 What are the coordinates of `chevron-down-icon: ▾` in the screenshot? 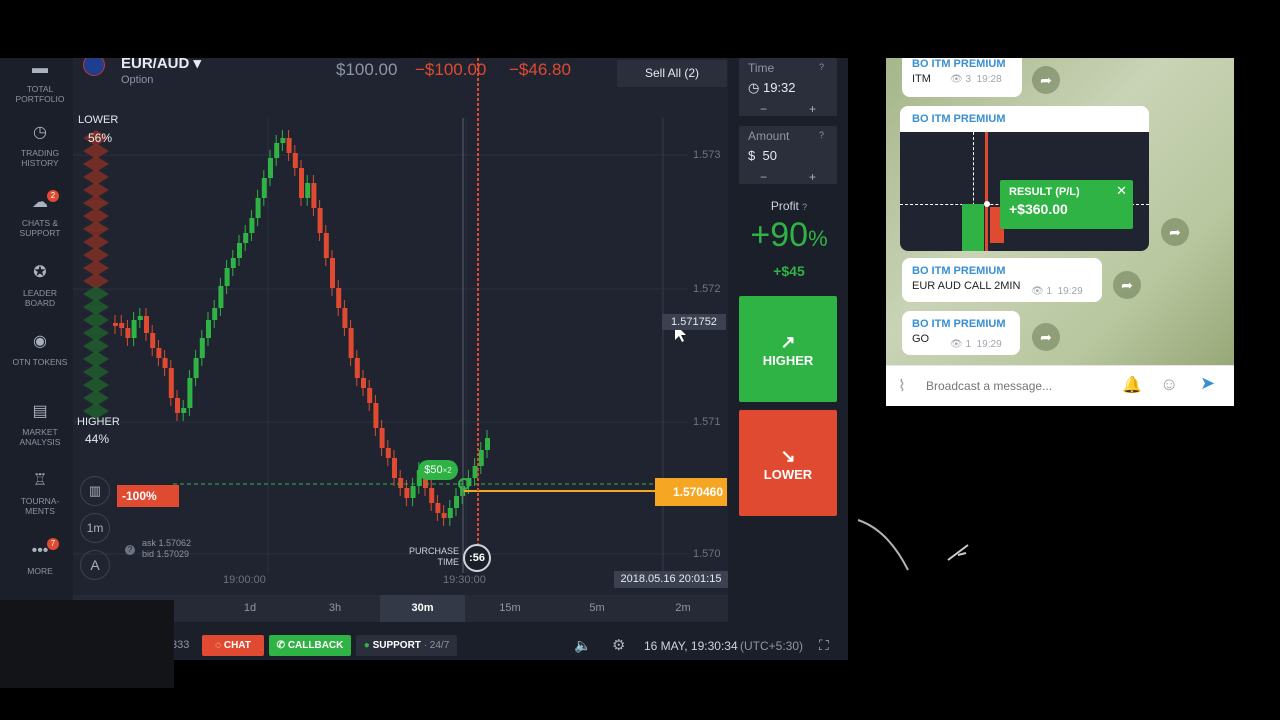 It's located at (197, 65).